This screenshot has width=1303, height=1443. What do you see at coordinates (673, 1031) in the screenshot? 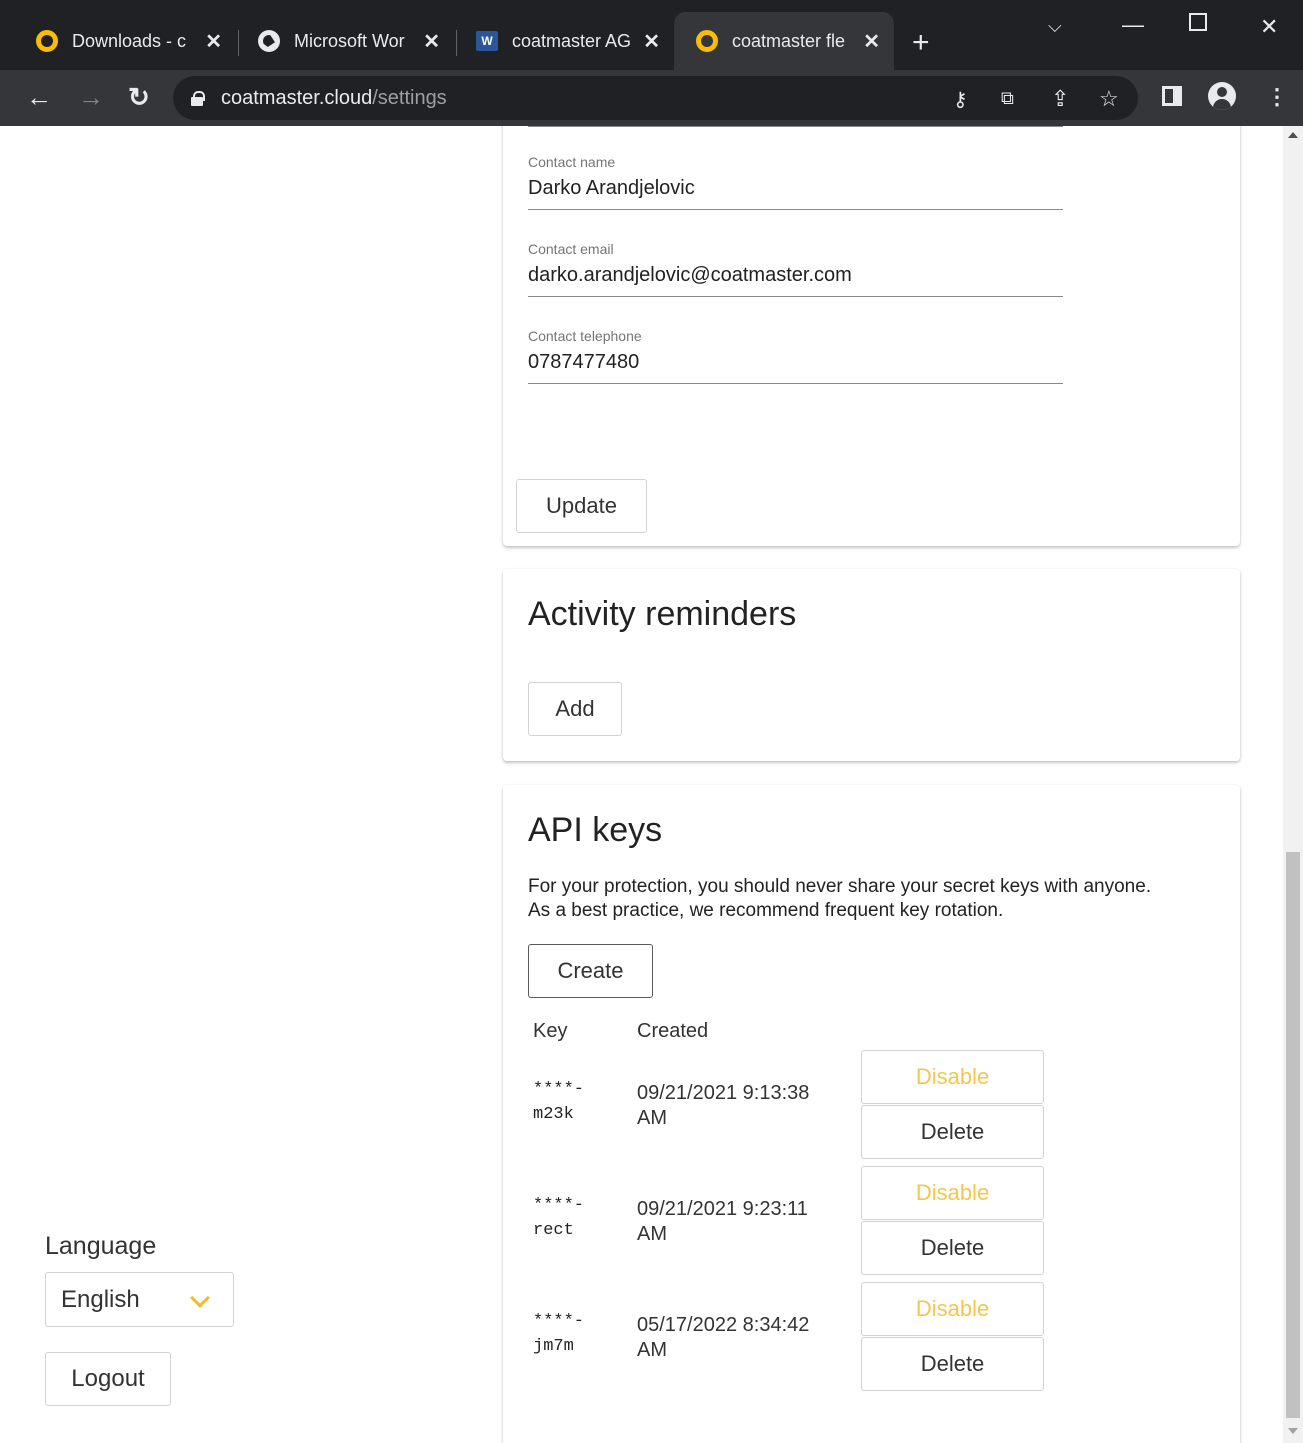
I see `column-header-created: Created` at bounding box center [673, 1031].